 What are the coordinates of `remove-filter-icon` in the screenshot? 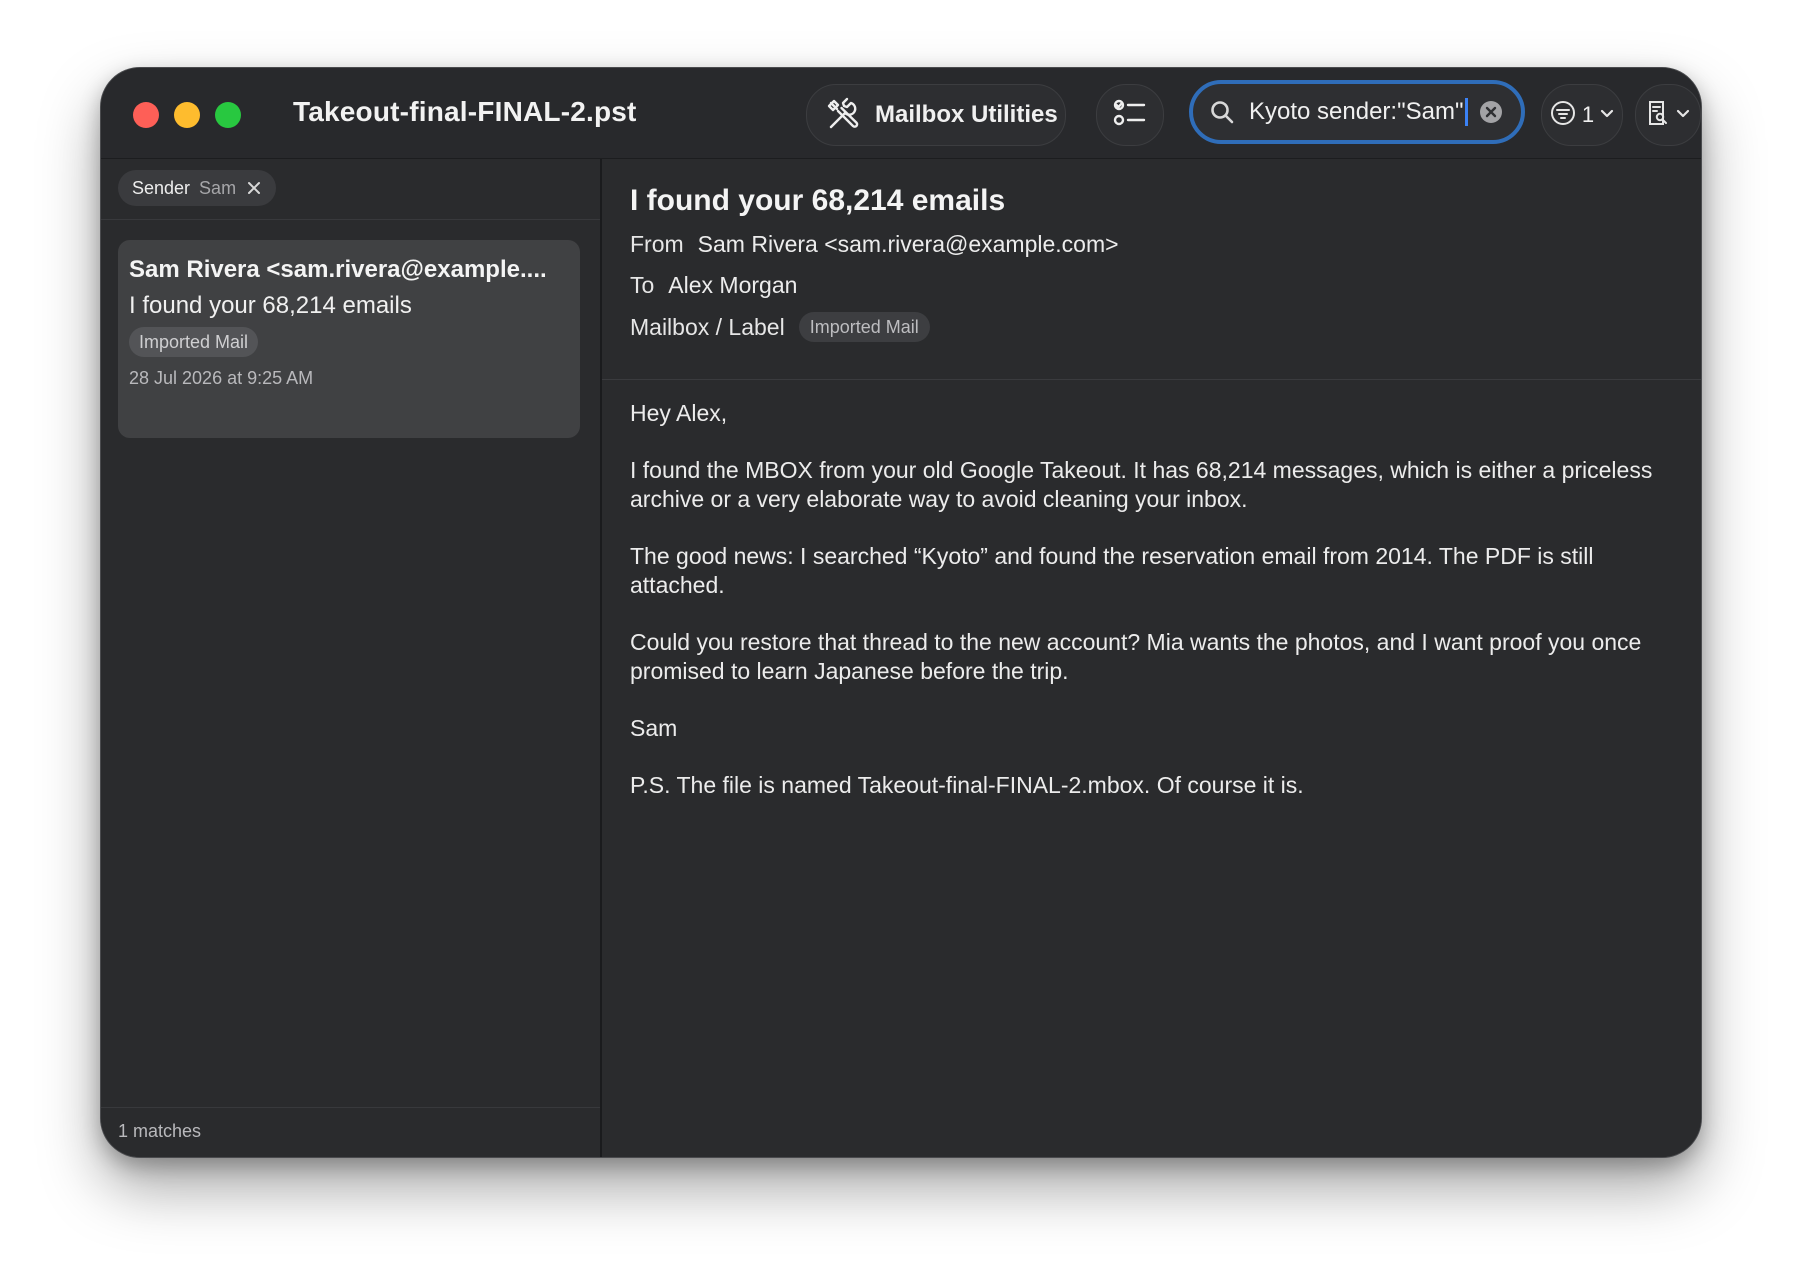 It's located at (254, 188).